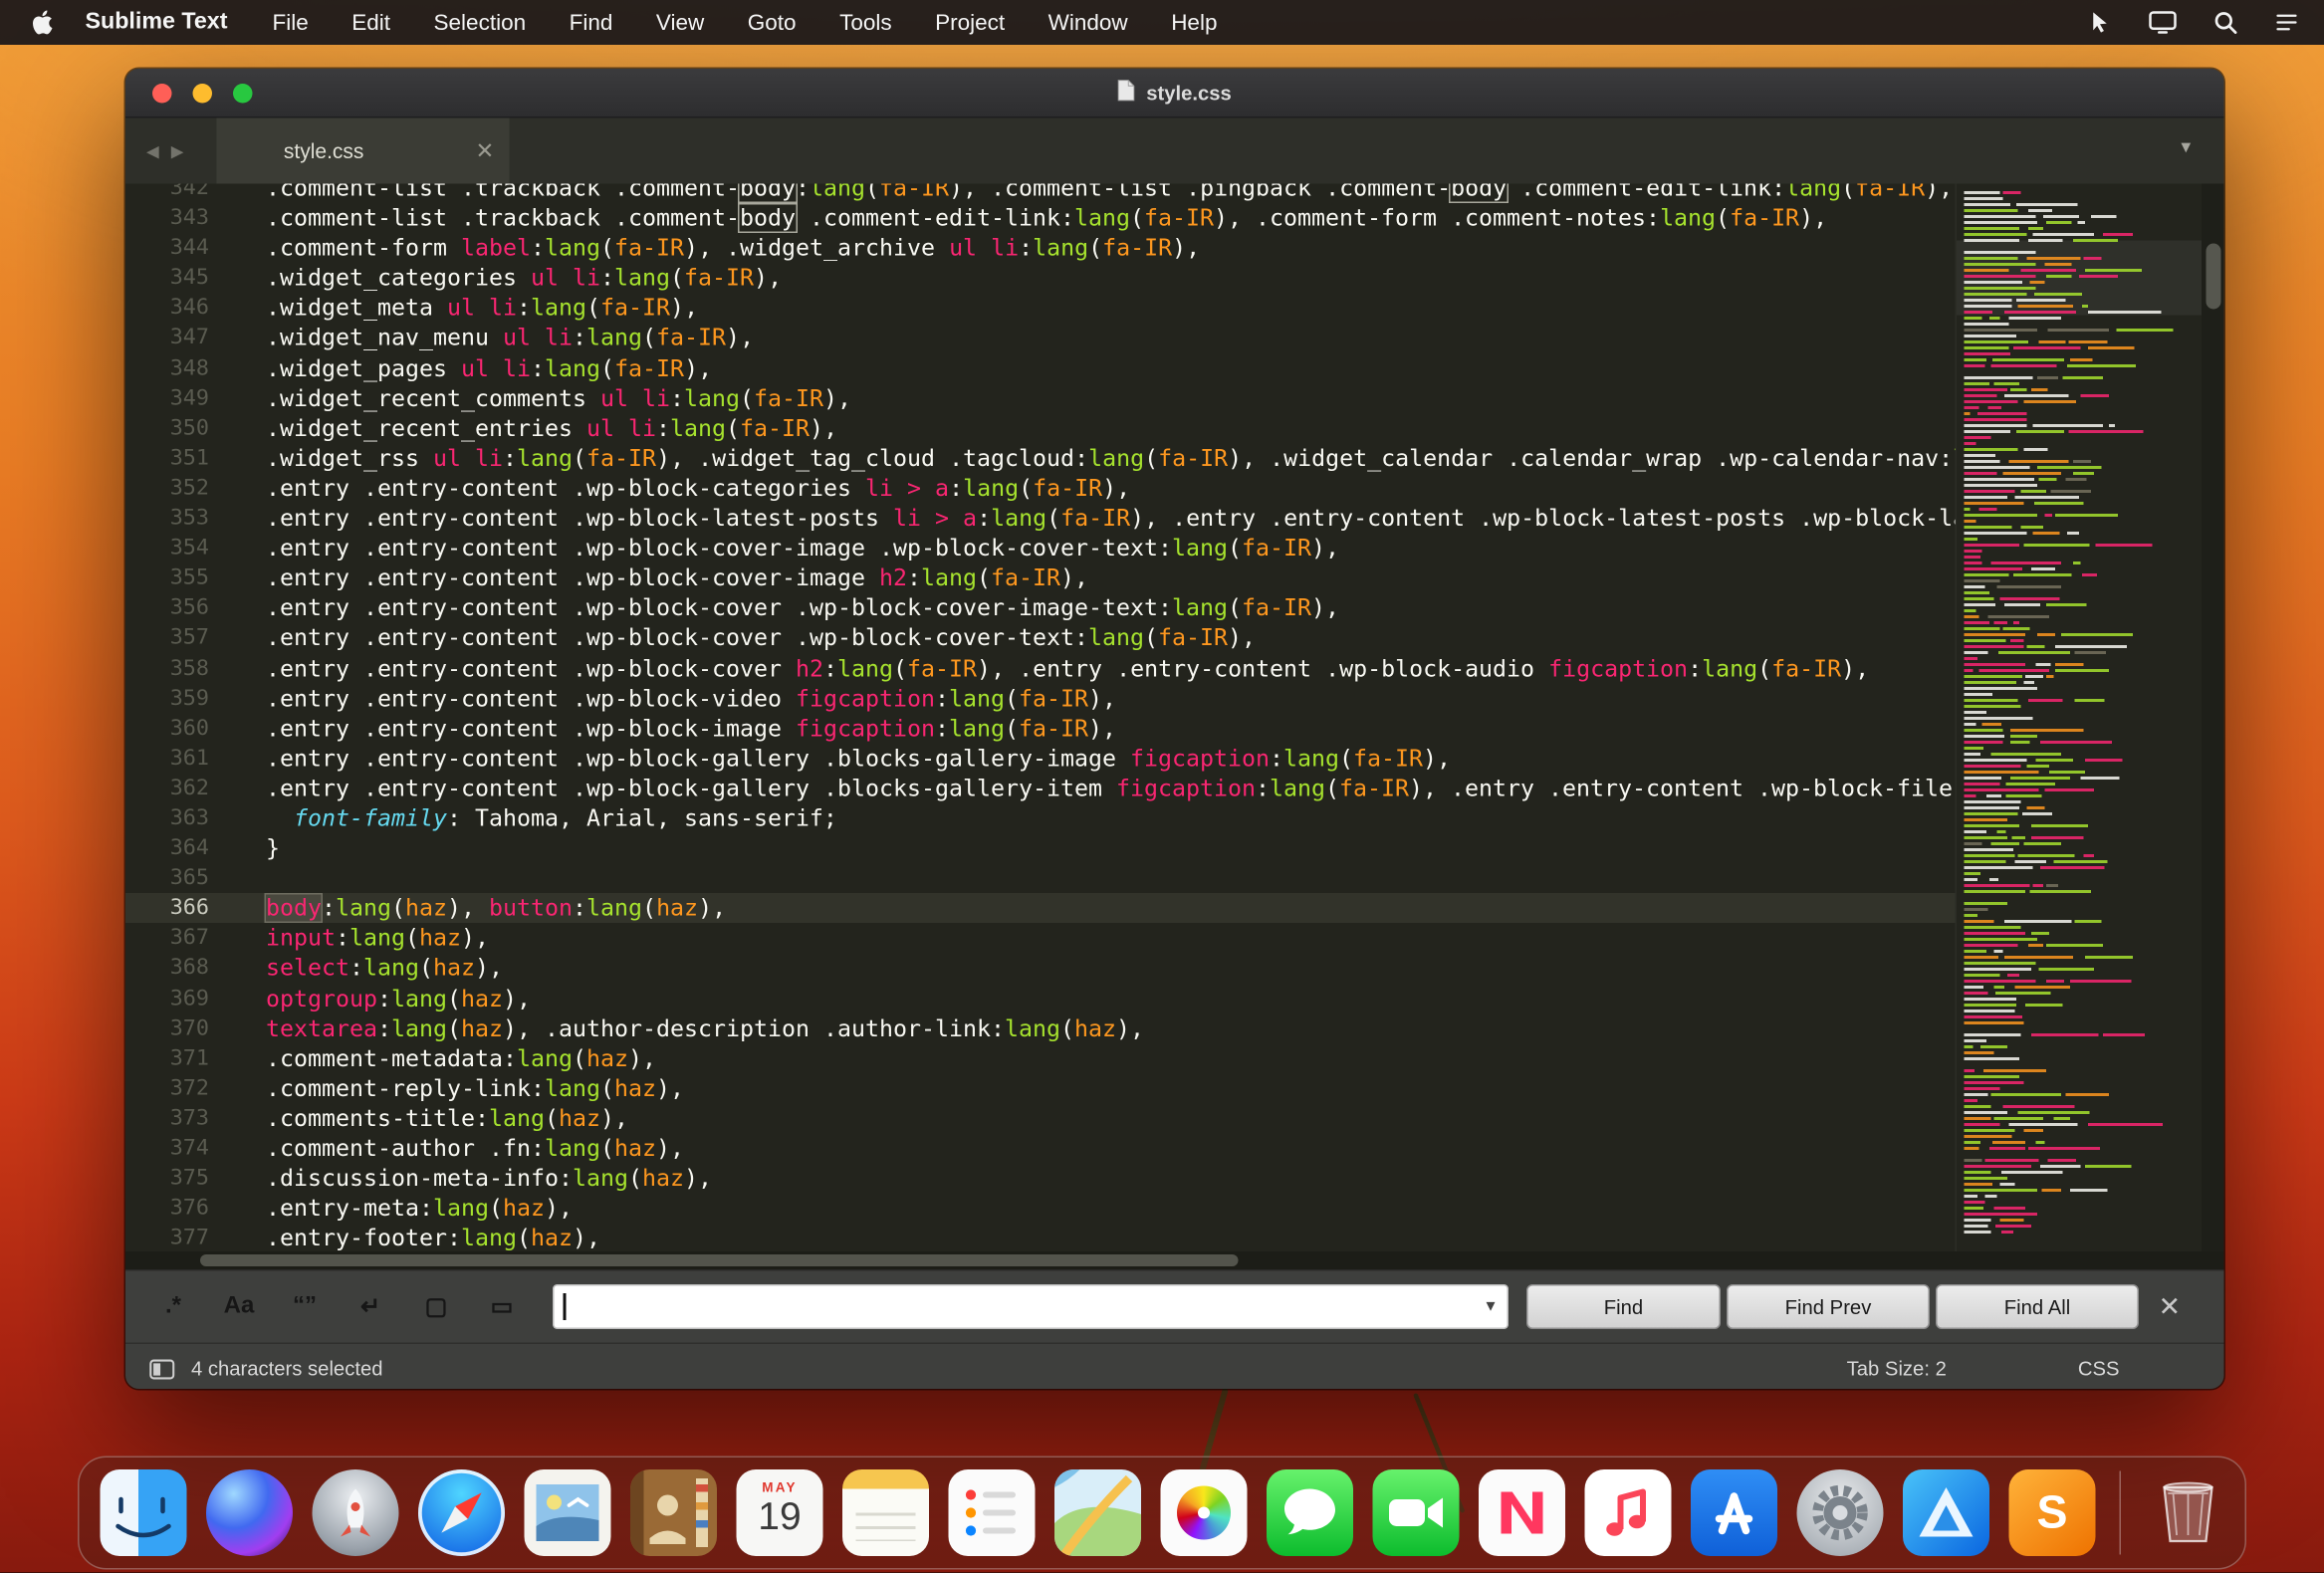  What do you see at coordinates (1041, 309) in the screenshot?
I see `code-line-346: 346 .widget_meta ul li:lang(fa-IR),` at bounding box center [1041, 309].